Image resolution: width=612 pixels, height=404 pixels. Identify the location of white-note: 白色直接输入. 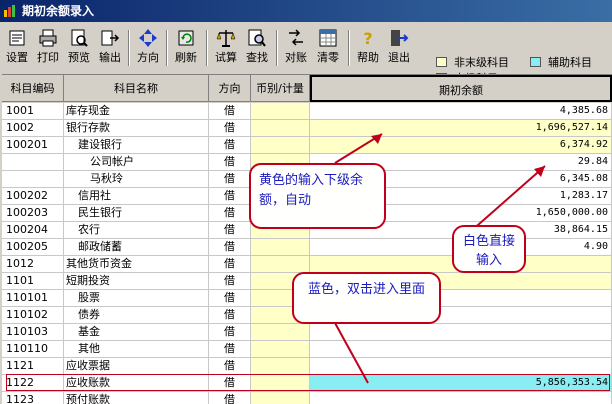
(489, 249).